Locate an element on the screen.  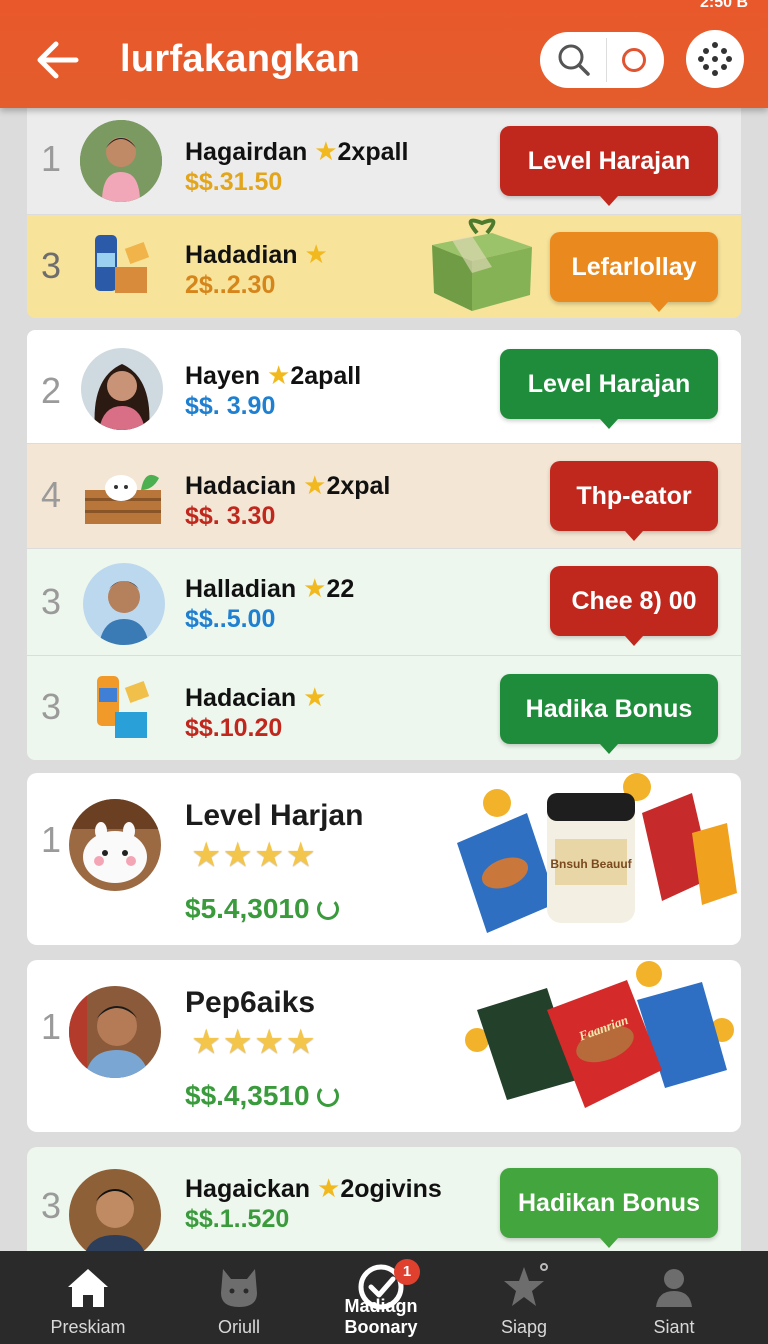
lefarlollay-button: Lefarlollay is located at coordinates (634, 272).